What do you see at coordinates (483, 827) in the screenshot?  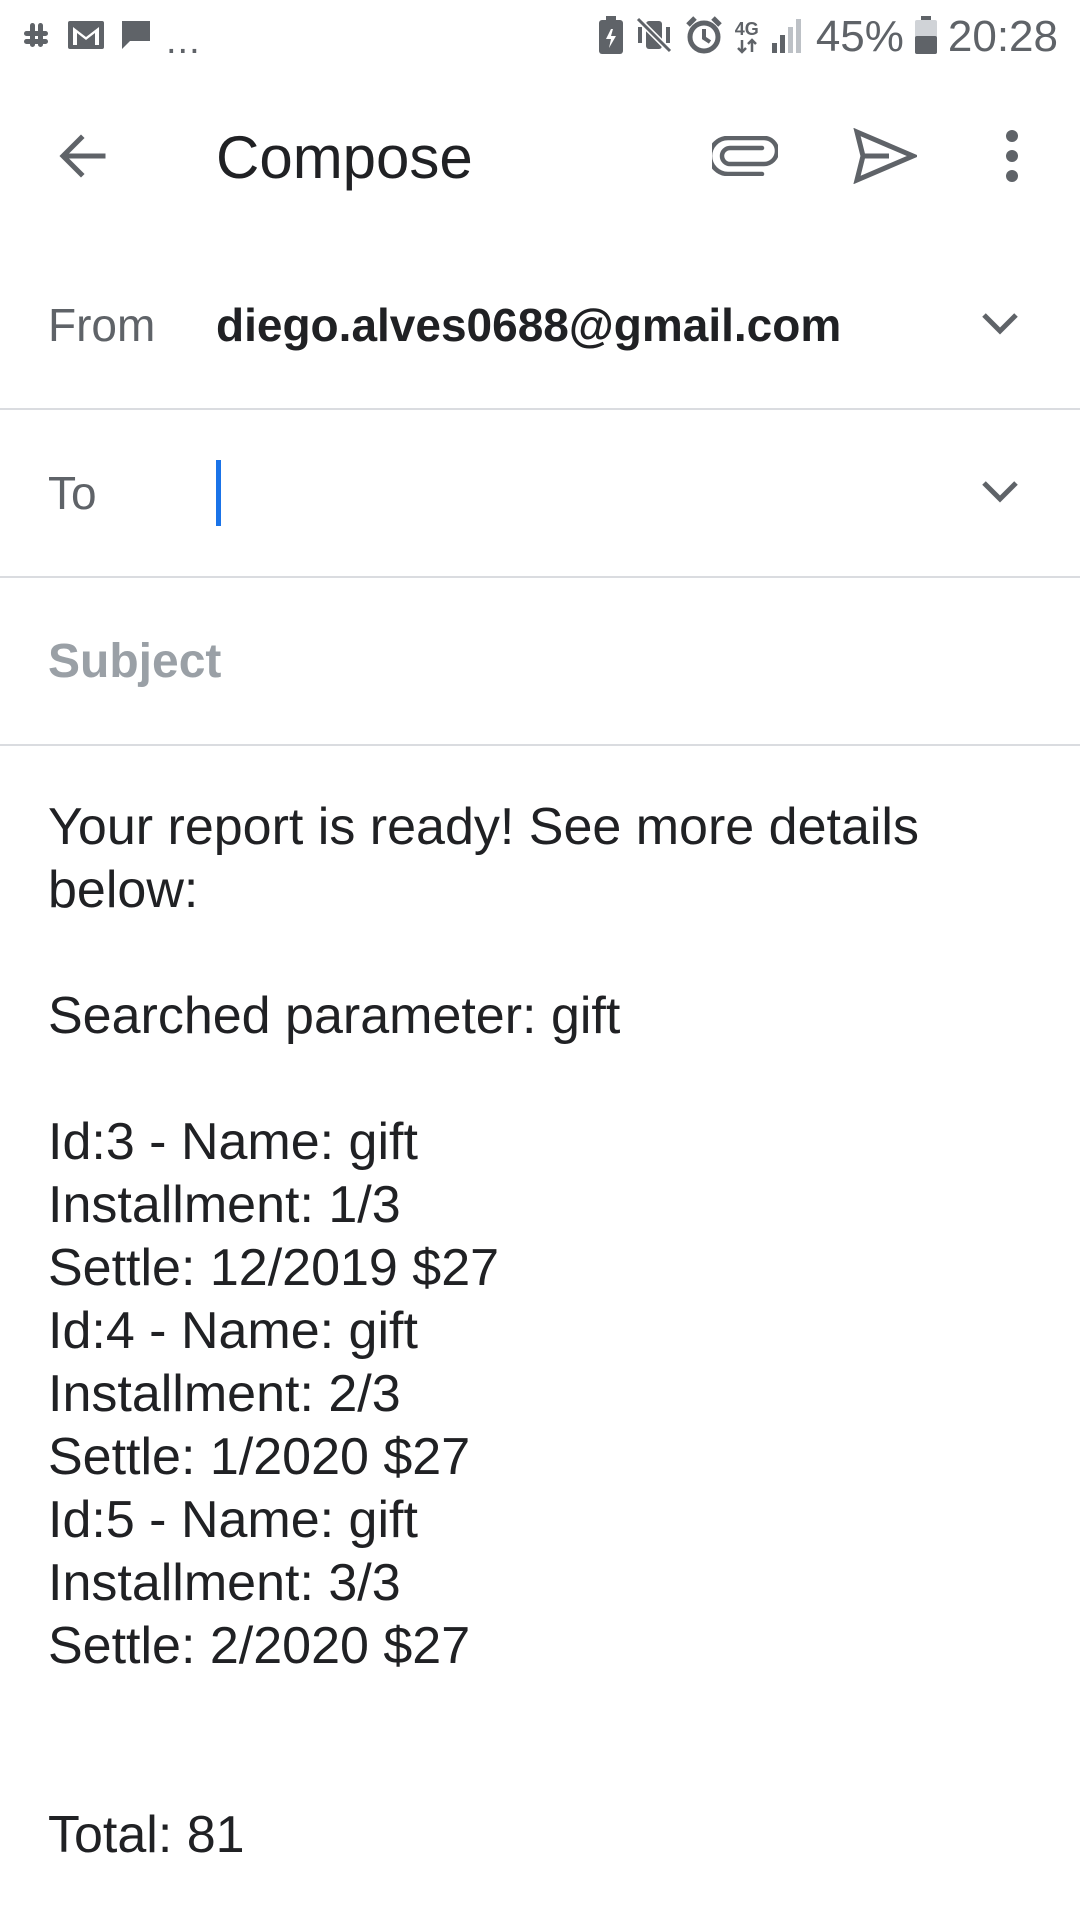 I see `body-line: Your report is ready! See more details` at bounding box center [483, 827].